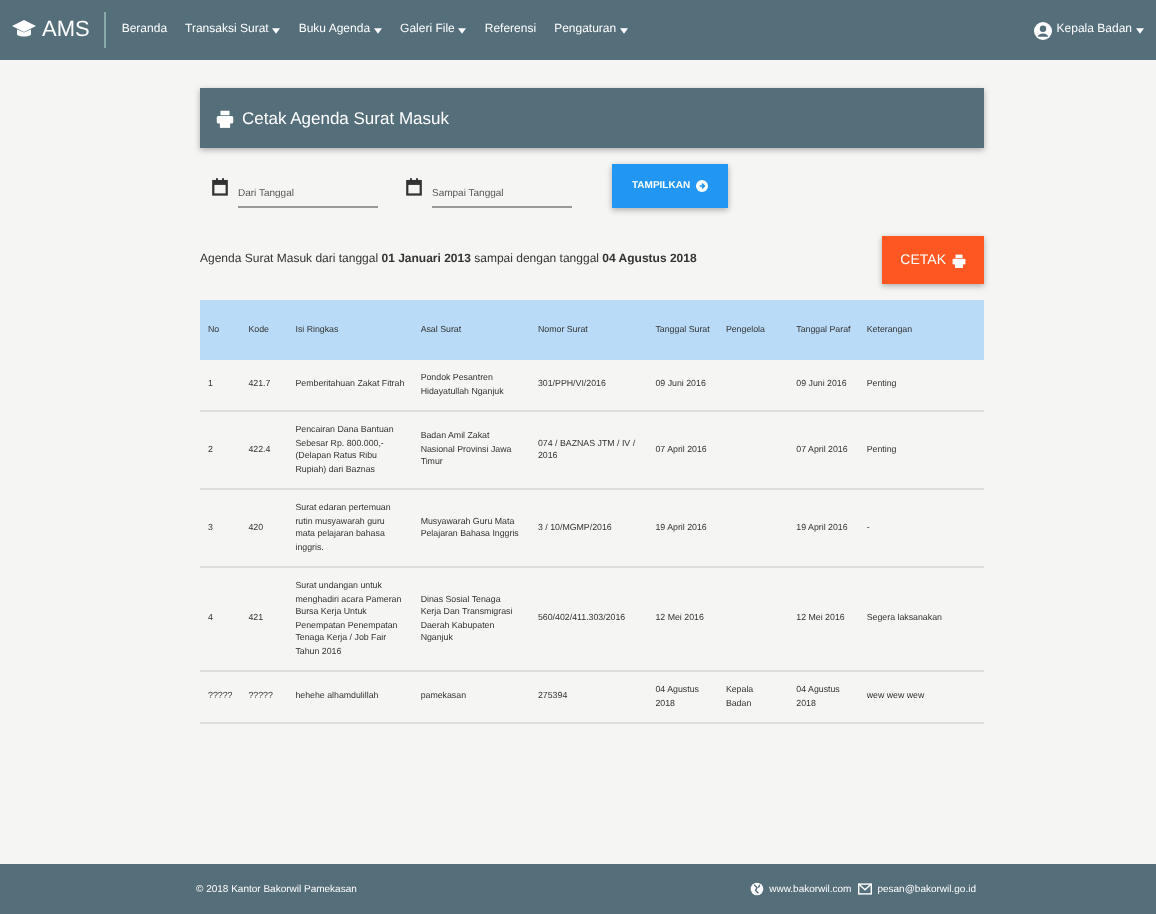  What do you see at coordinates (24, 30) in the screenshot?
I see `graduation-cap-icon` at bounding box center [24, 30].